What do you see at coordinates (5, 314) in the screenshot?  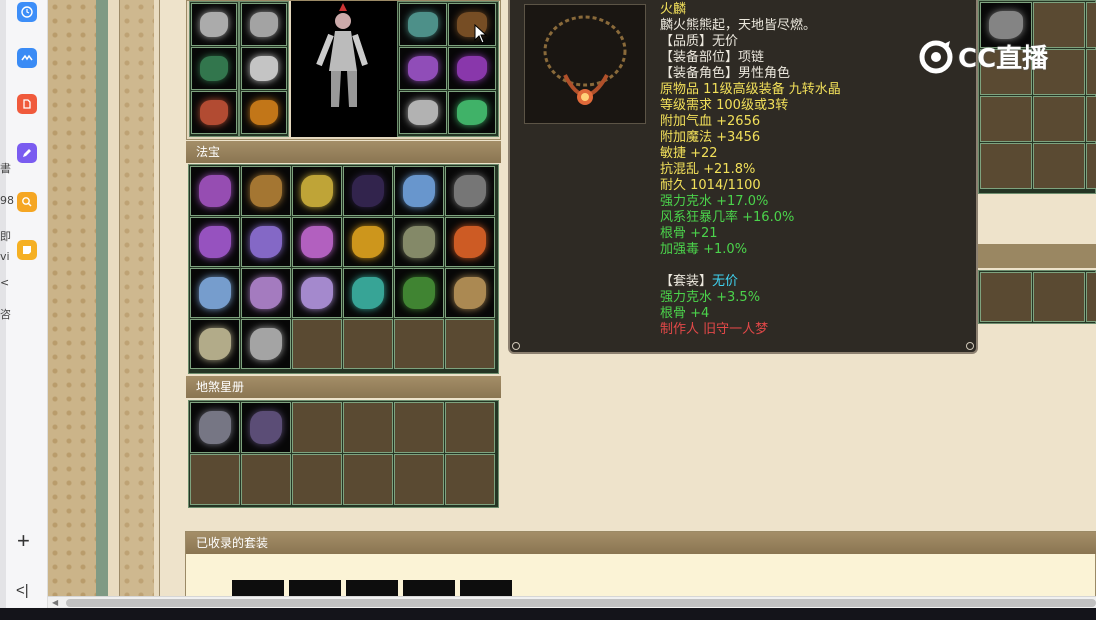 I see `peek-text-6: 咨` at bounding box center [5, 314].